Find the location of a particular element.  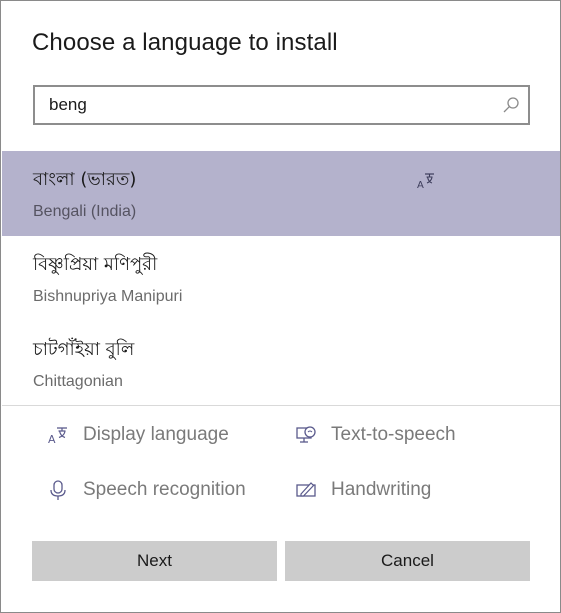

next-button: Next is located at coordinates (154, 561).